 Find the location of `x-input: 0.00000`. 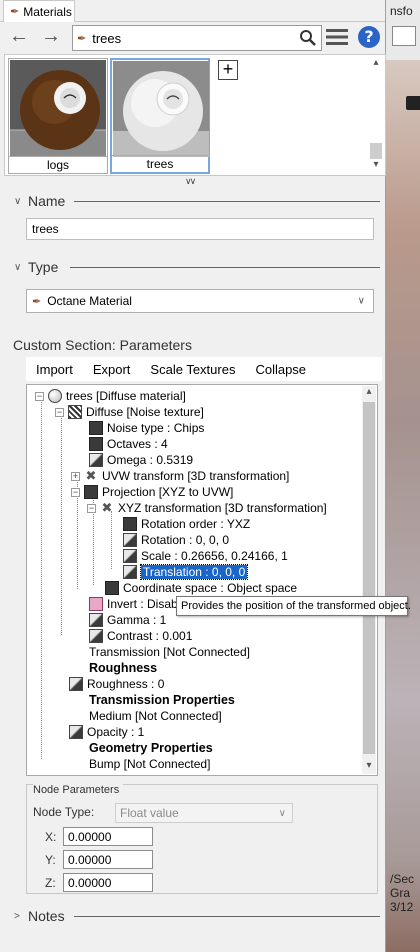

x-input: 0.00000 is located at coordinates (108, 836).